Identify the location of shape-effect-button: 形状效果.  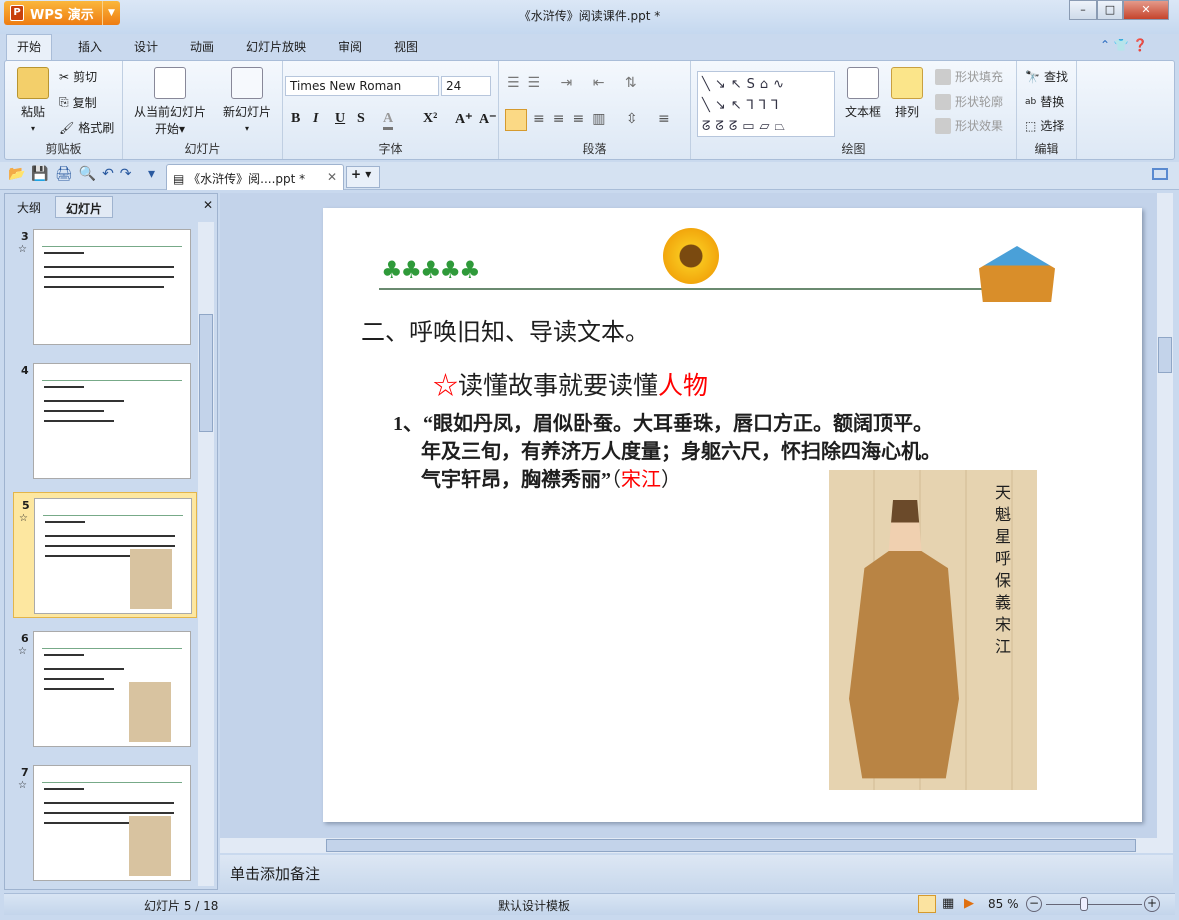
(969, 125).